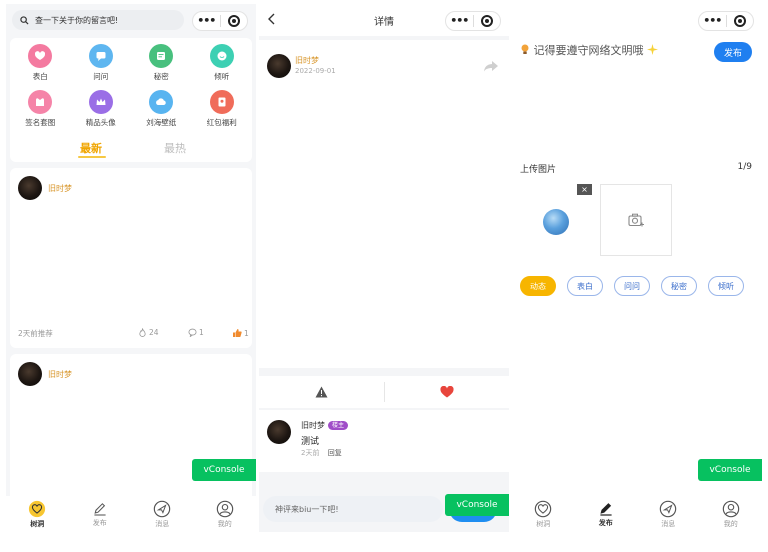  What do you see at coordinates (588, 50) in the screenshot?
I see `notice-text: 记得要遵守网络文明哦` at bounding box center [588, 50].